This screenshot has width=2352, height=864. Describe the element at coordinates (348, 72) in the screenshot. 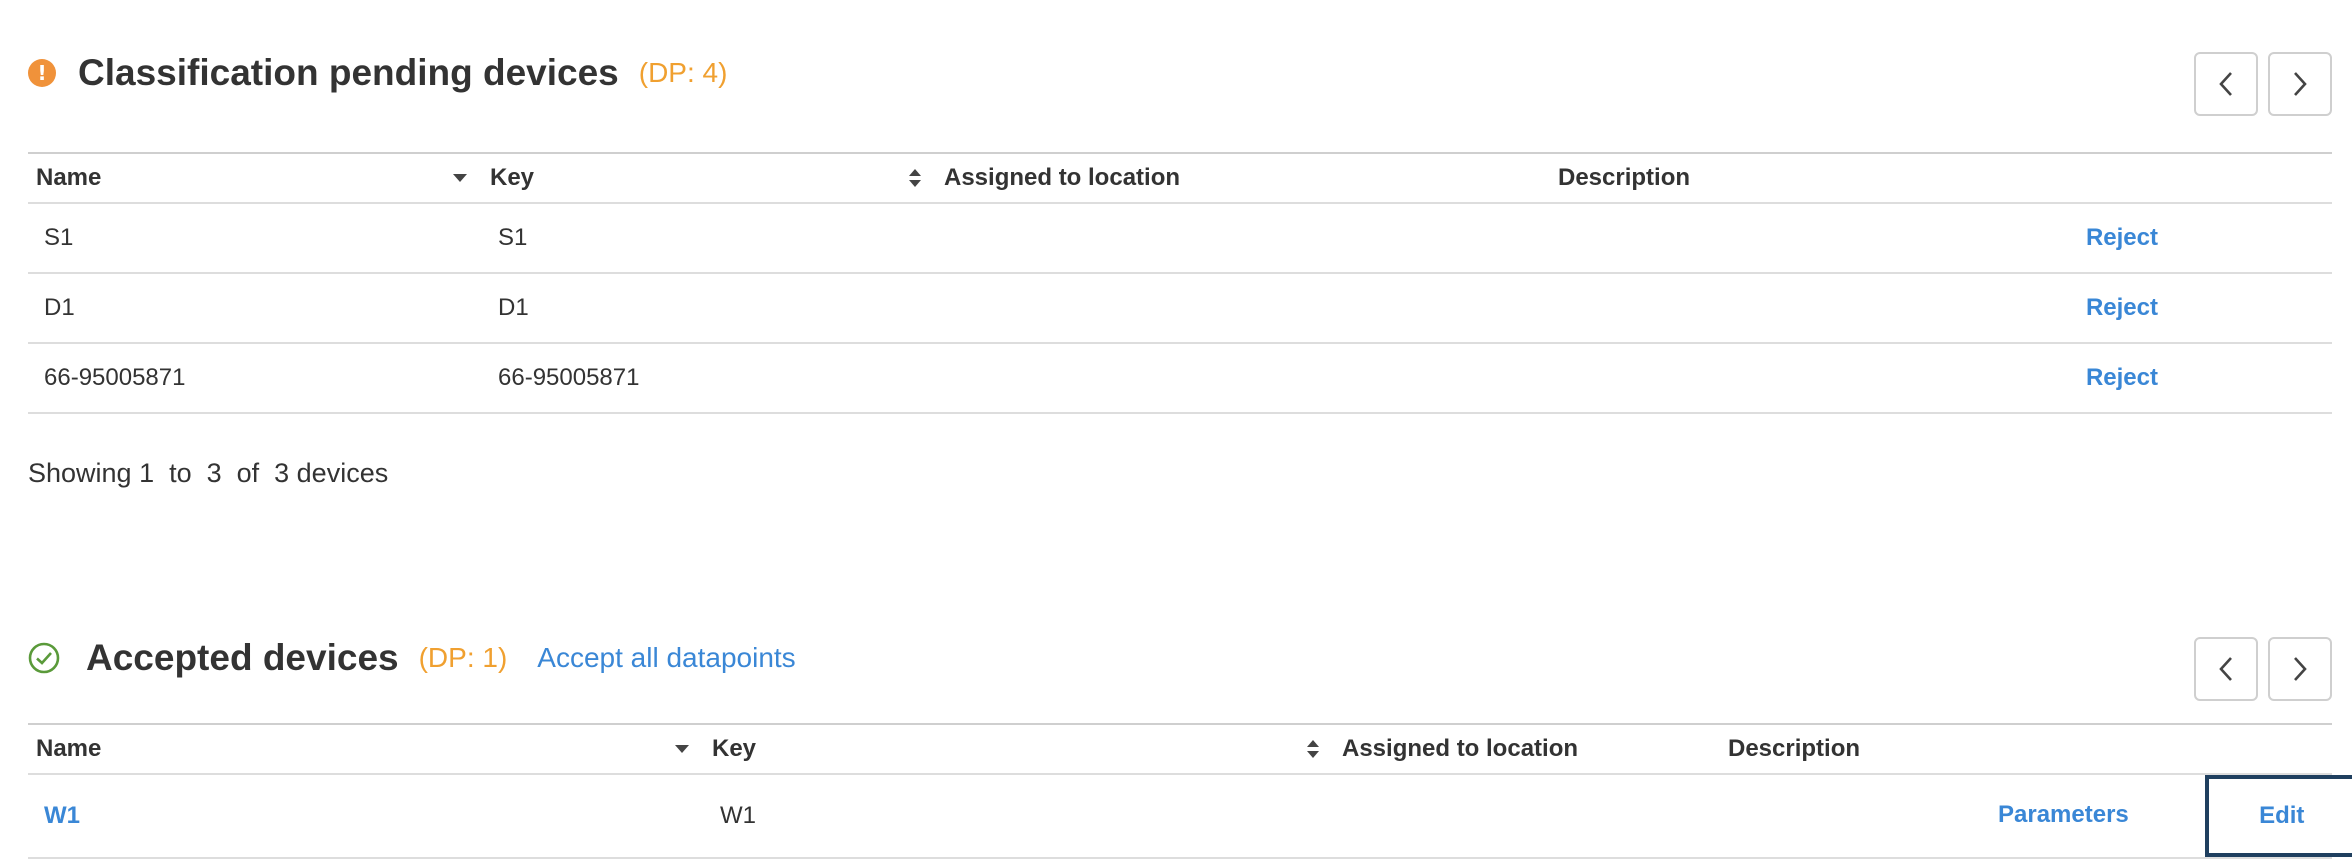

I see `page-title-pending: Classification pending devices` at that location.